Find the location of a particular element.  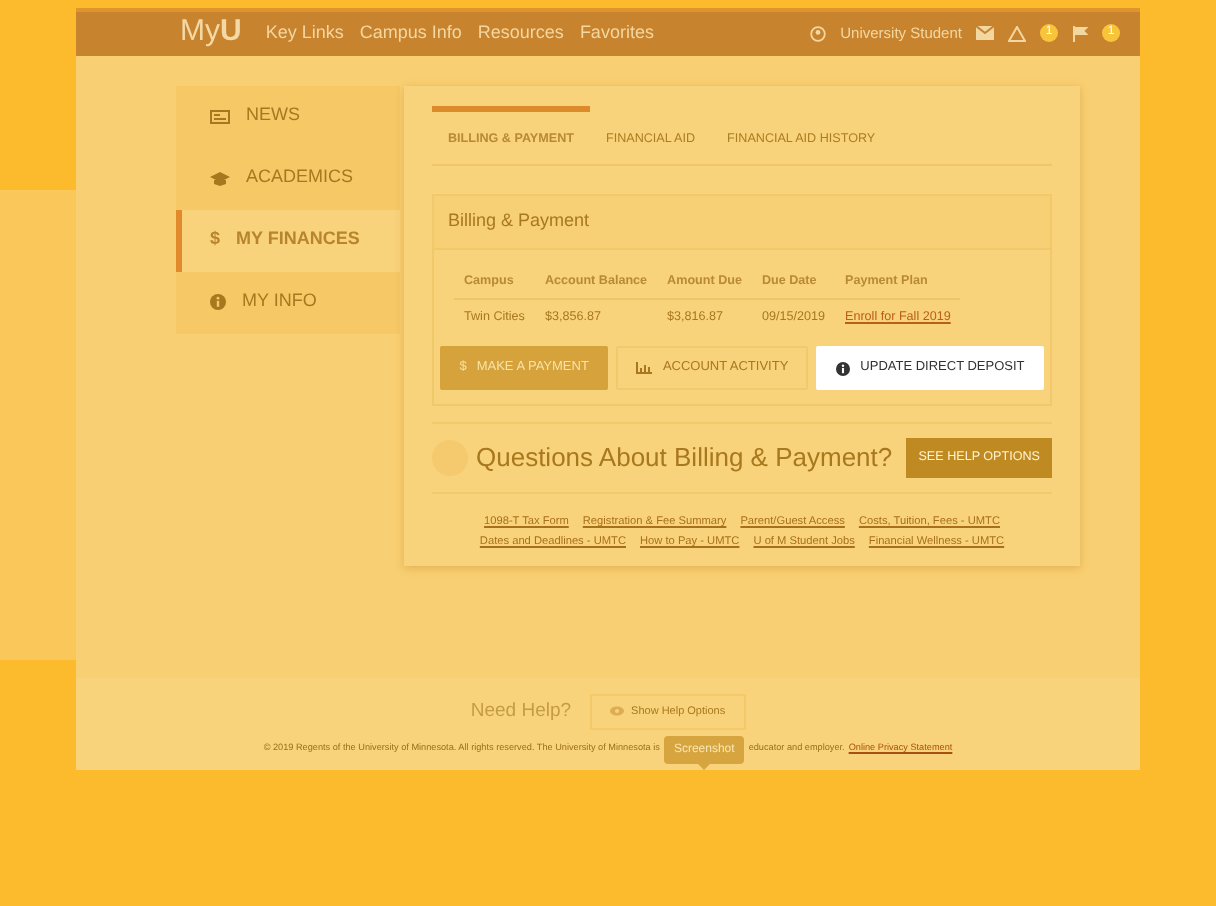

flag-icon is located at coordinates (1080, 33).